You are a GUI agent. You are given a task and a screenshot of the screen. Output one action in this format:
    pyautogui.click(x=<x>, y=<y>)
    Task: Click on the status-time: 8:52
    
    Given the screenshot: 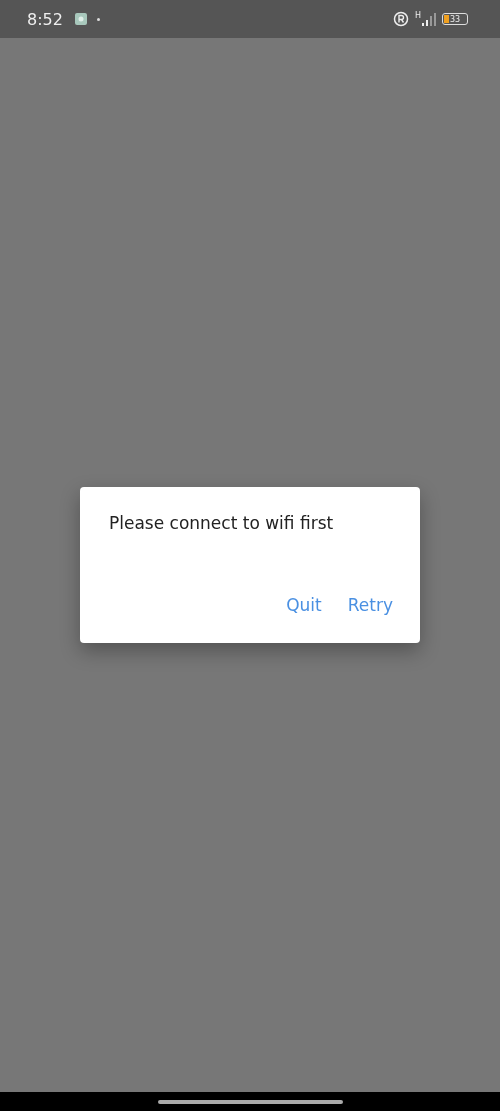 What is the action you would take?
    pyautogui.click(x=45, y=19)
    